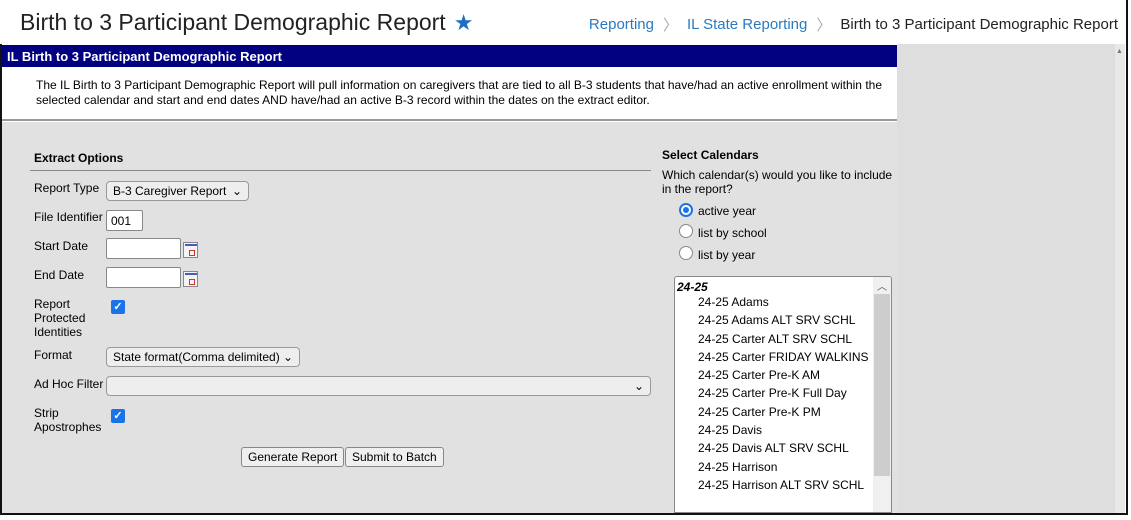 The width and height of the screenshot is (1131, 520). Describe the element at coordinates (1119, 51) in the screenshot. I see `scroll-up-icon: ▲` at that location.